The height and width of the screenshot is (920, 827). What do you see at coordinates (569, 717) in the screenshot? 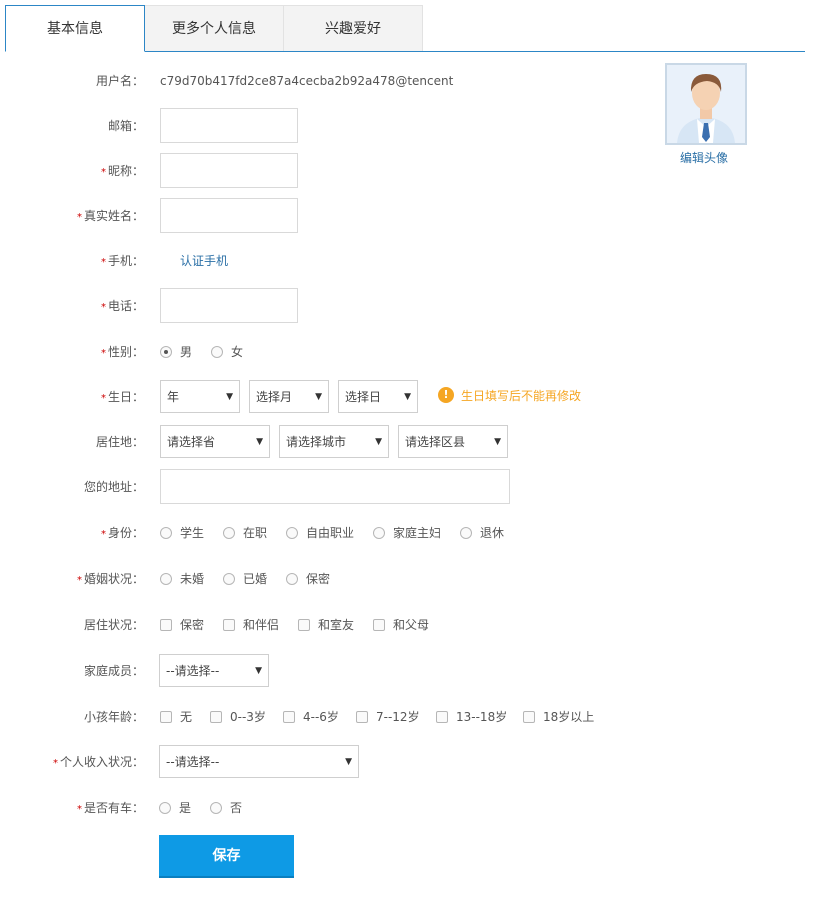
I see `child-age-18plus-label: 18岁以上` at bounding box center [569, 717].